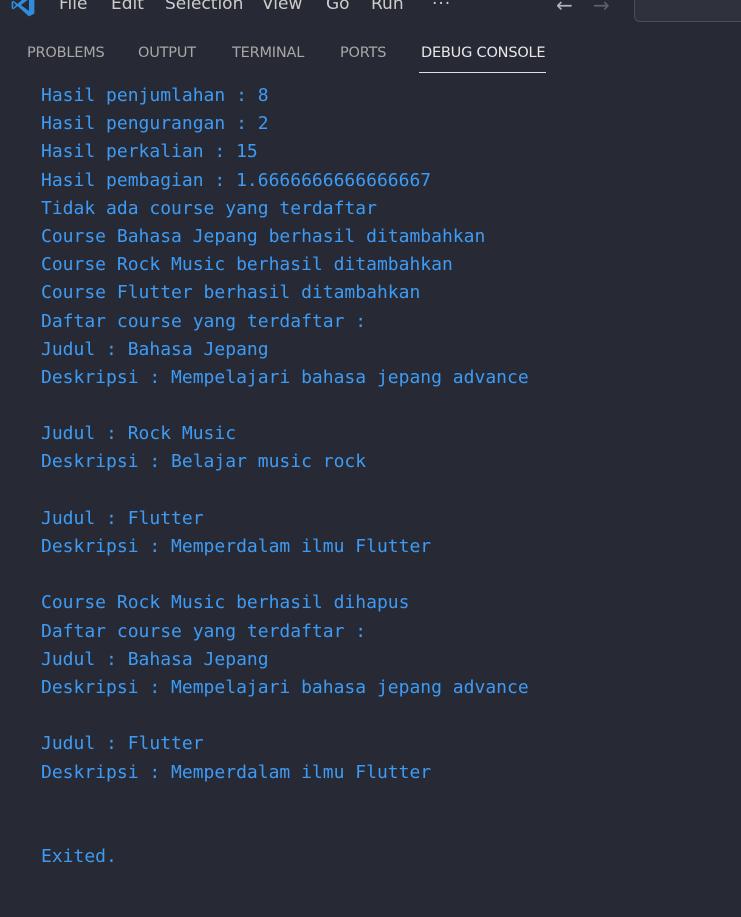 This screenshot has width=741, height=917. Describe the element at coordinates (225, 603) in the screenshot. I see `console-line: Course Rock Music berhasil dihapus` at that location.